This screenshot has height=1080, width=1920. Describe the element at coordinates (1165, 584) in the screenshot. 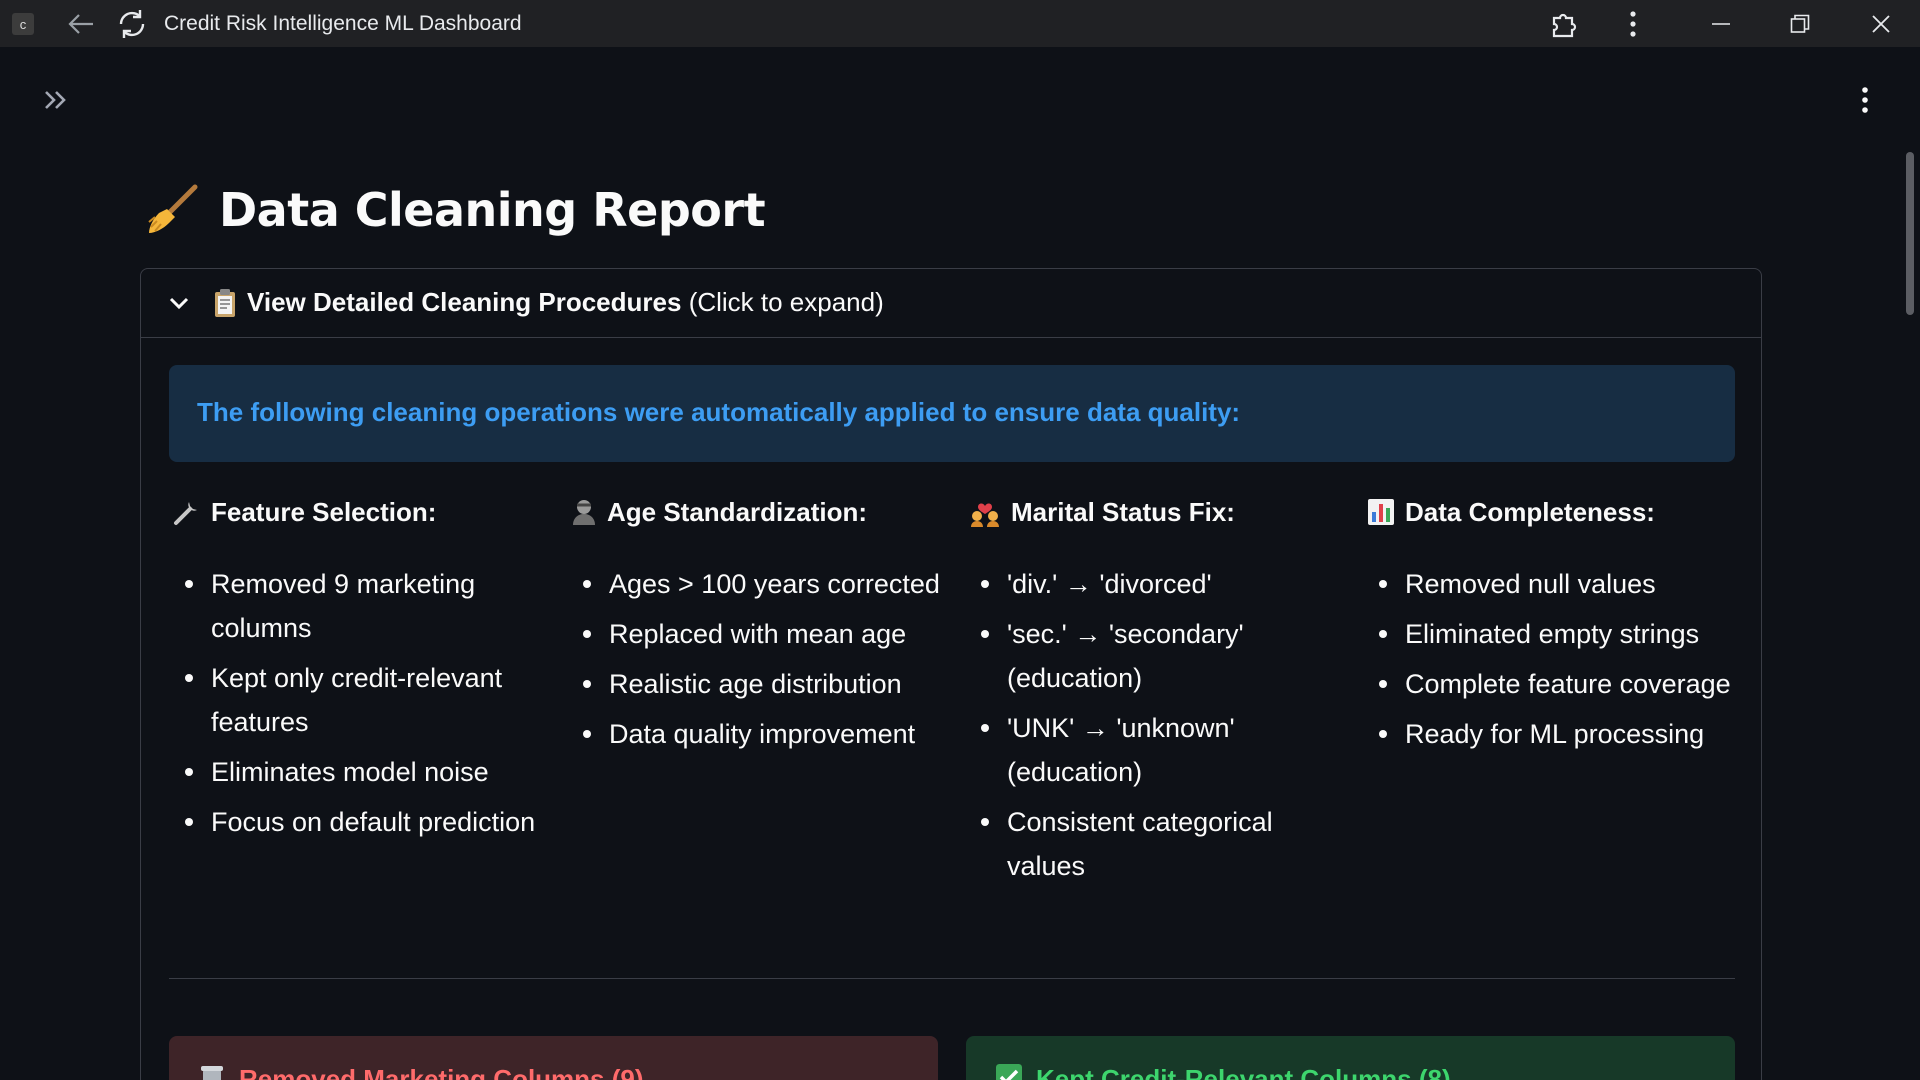

I see `list-item: 'div.' → 'divorced'` at that location.